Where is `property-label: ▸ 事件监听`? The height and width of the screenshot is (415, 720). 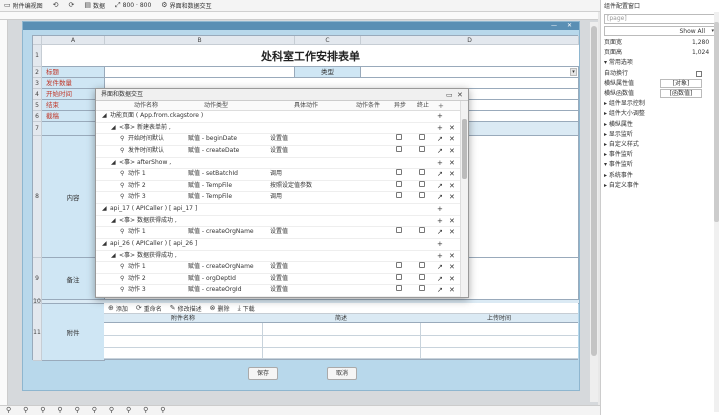 property-label: ▸ 事件监听 is located at coordinates (618, 155).